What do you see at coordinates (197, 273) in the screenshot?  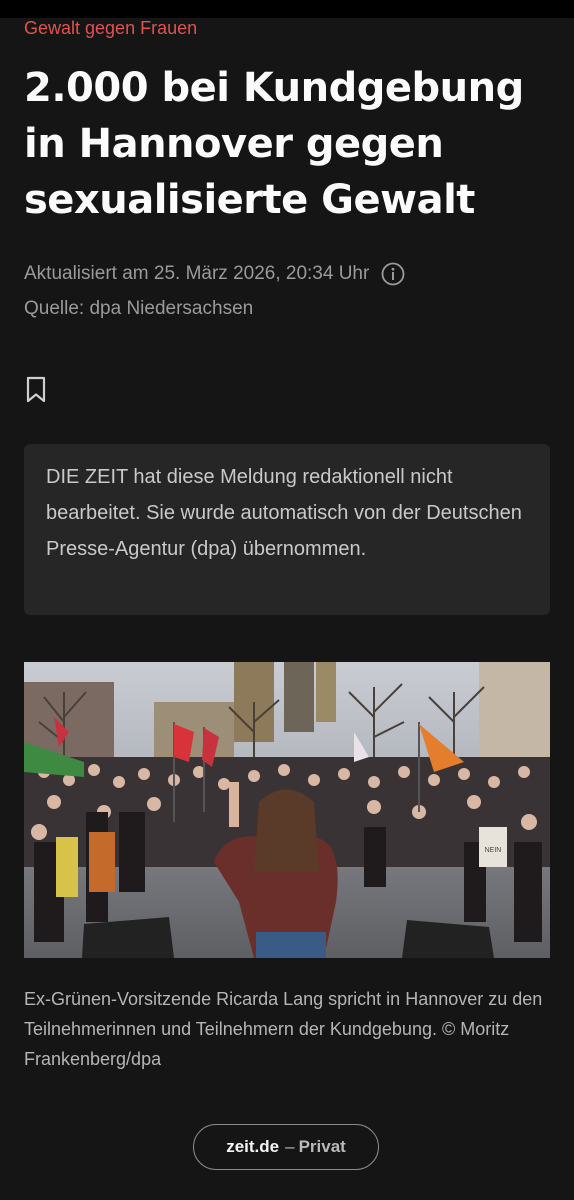 I see `updated-timestamp: Aktualisiert am 25. März 2026, 20:34 Uhr` at bounding box center [197, 273].